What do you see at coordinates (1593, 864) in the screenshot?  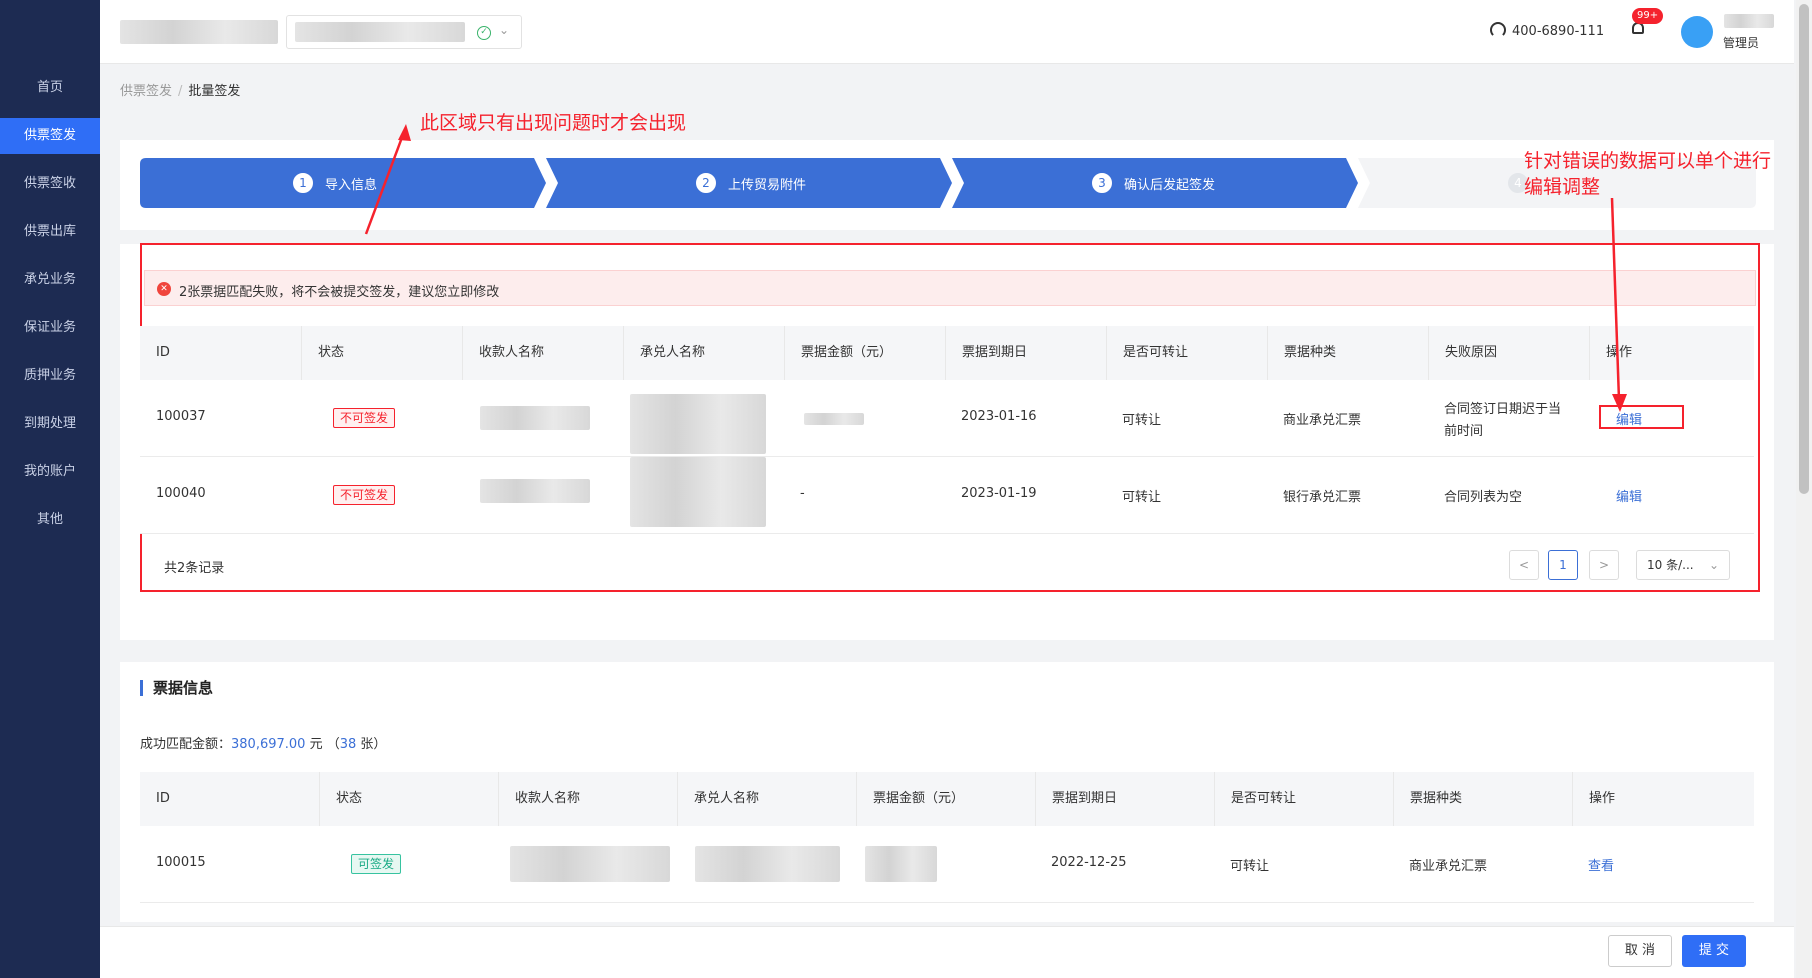 I see `view-link: 查看` at bounding box center [1593, 864].